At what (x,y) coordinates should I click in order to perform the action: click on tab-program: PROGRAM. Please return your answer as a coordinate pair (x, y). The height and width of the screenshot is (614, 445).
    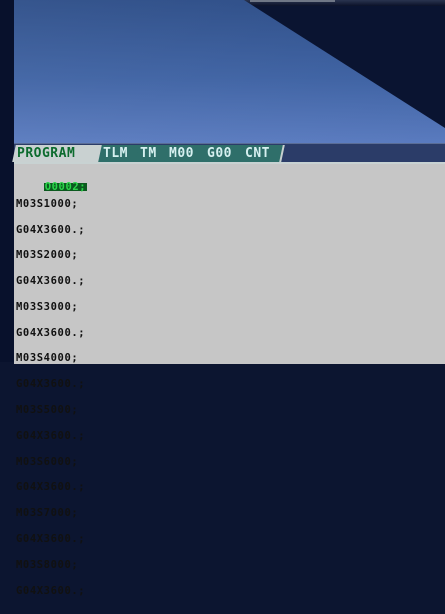
    Looking at the image, I should click on (58, 153).